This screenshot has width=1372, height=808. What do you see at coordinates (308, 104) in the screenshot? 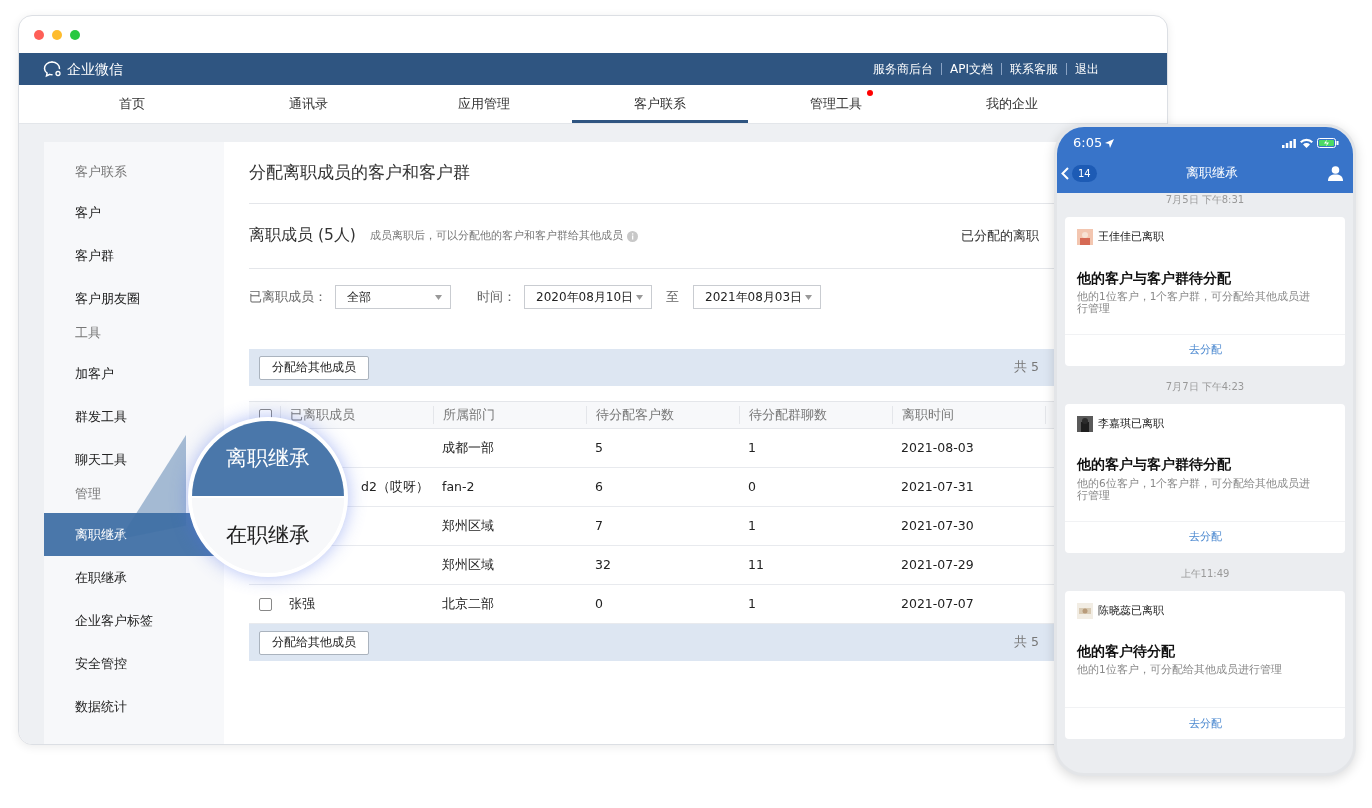
I see `nav-tab: 通讯录` at bounding box center [308, 104].